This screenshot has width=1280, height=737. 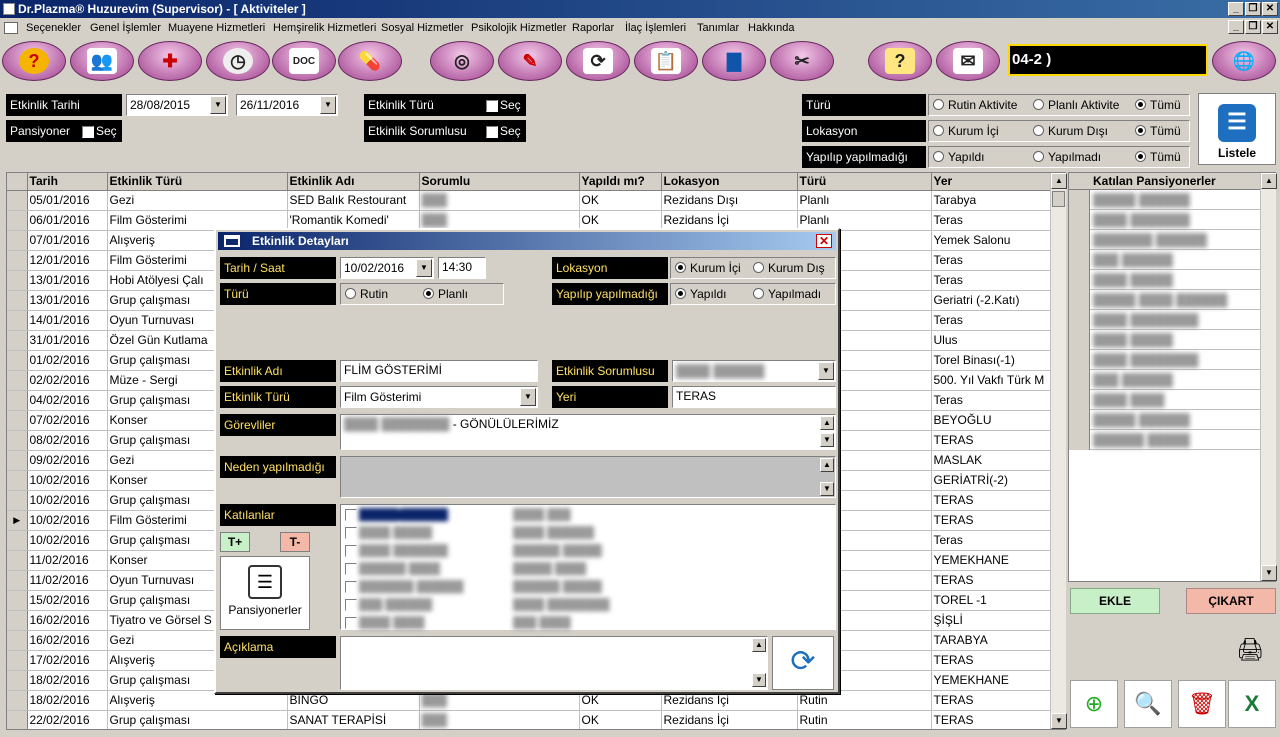 What do you see at coordinates (1244, 61) in the screenshot?
I see `globe-icon: 🌐` at bounding box center [1244, 61].